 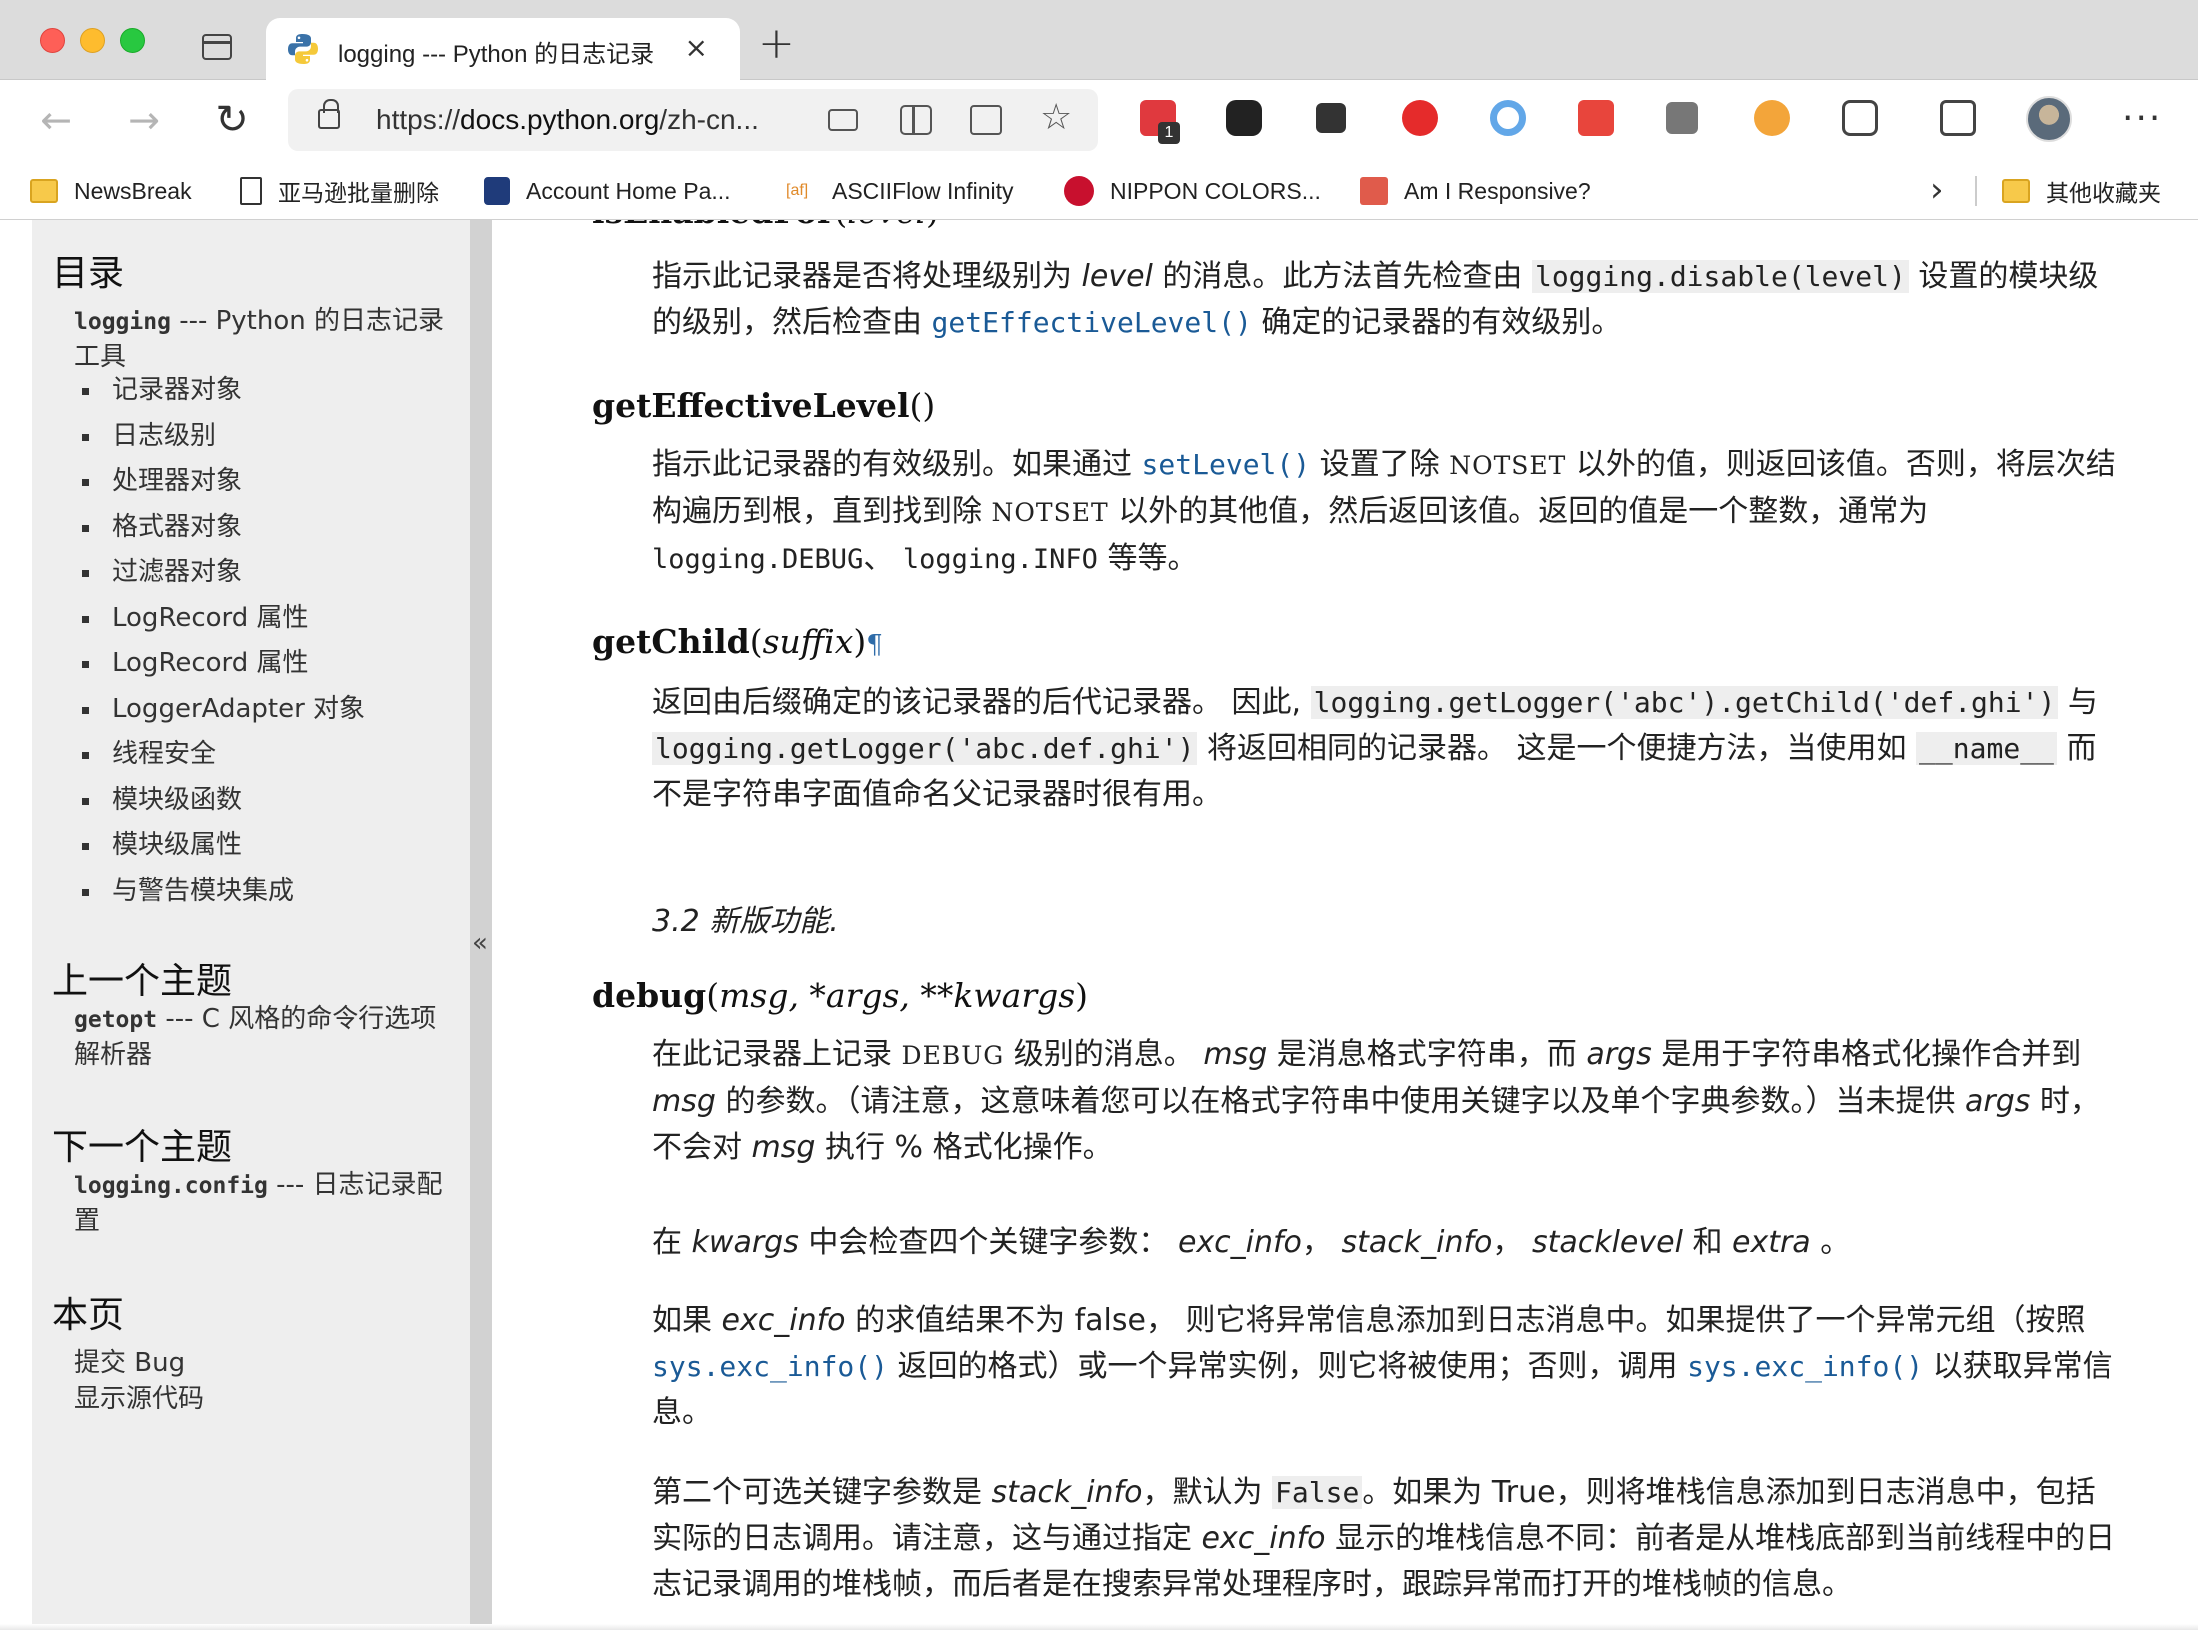 What do you see at coordinates (44, 191) in the screenshot?
I see `folder-icon` at bounding box center [44, 191].